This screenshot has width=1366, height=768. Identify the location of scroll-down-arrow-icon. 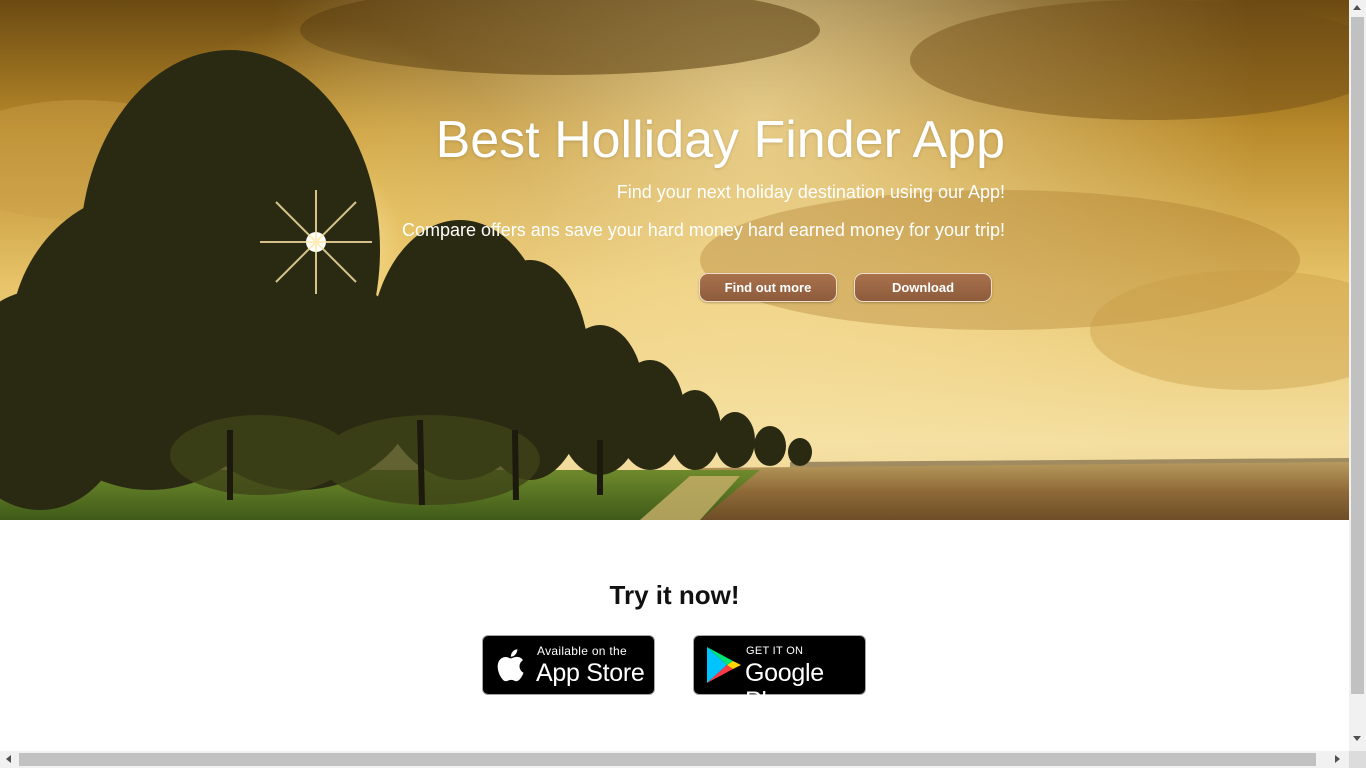
(1357, 738).